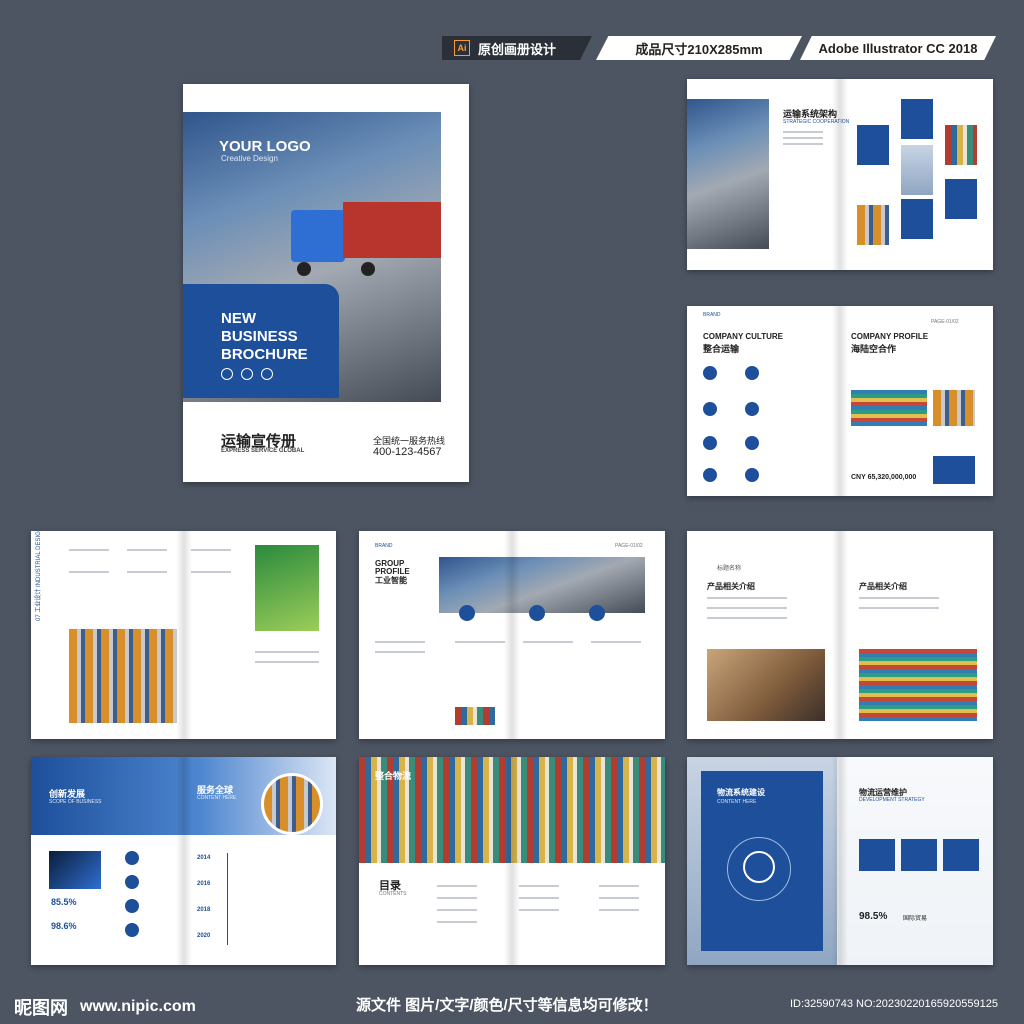 The height and width of the screenshot is (1024, 1024). I want to click on cover-title-line2: BUSINESS, so click(259, 336).